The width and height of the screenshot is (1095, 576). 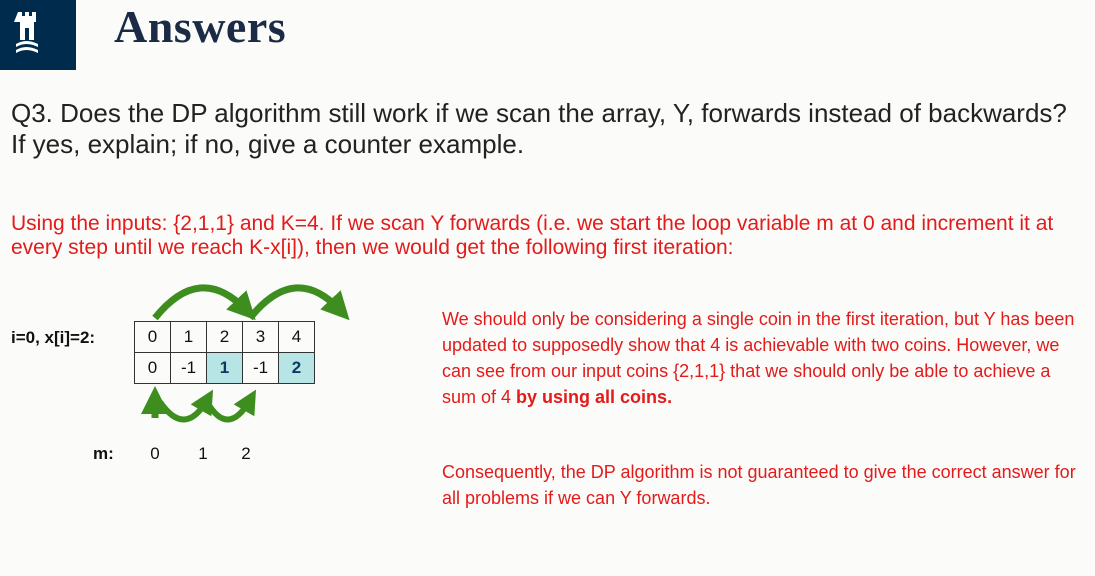 I want to click on m-value: 2, so click(x=246, y=453).